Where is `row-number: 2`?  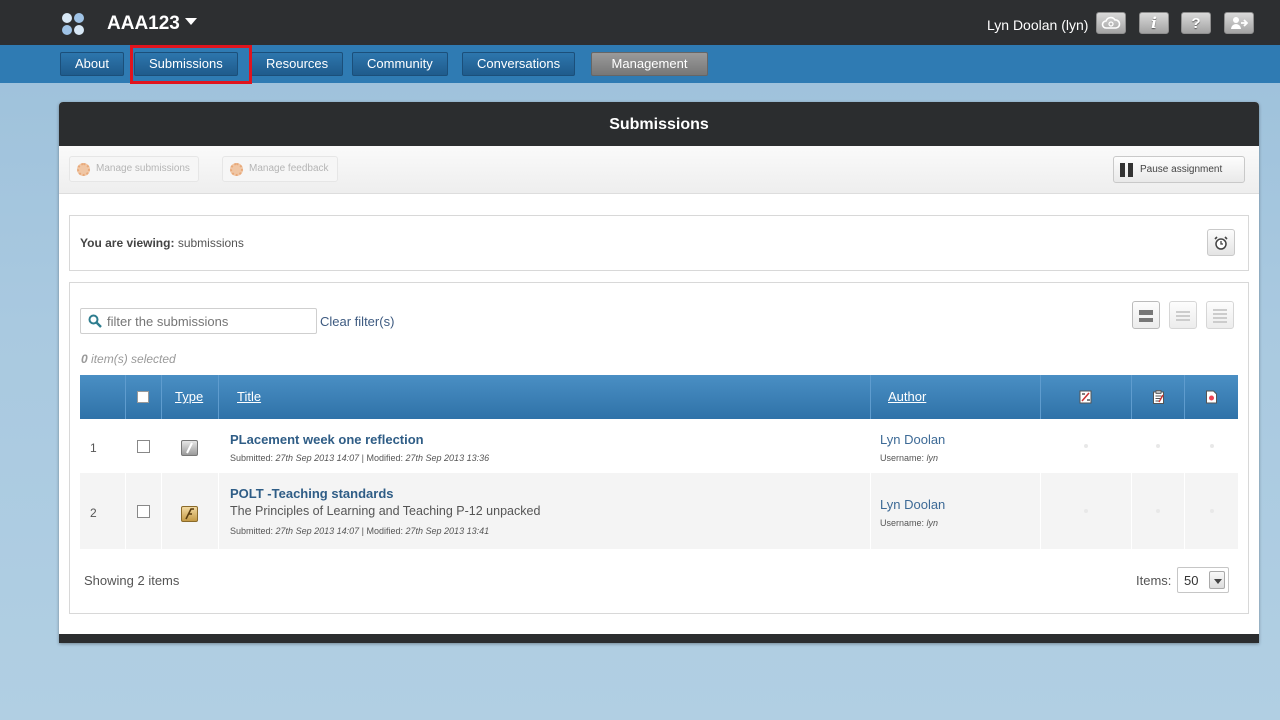 row-number: 2 is located at coordinates (93, 513).